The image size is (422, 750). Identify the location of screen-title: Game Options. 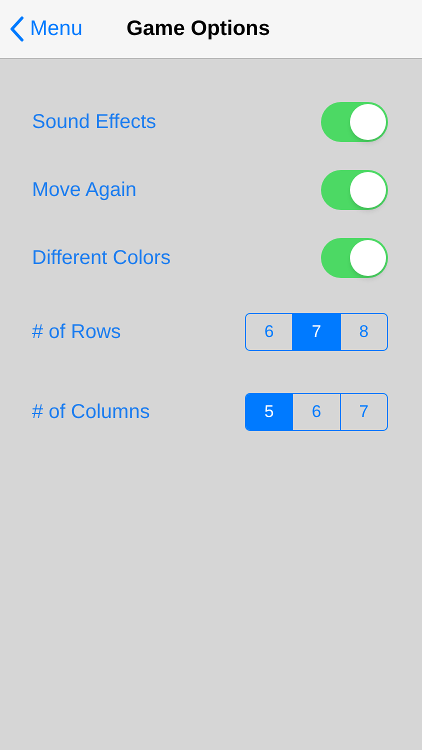
(198, 29).